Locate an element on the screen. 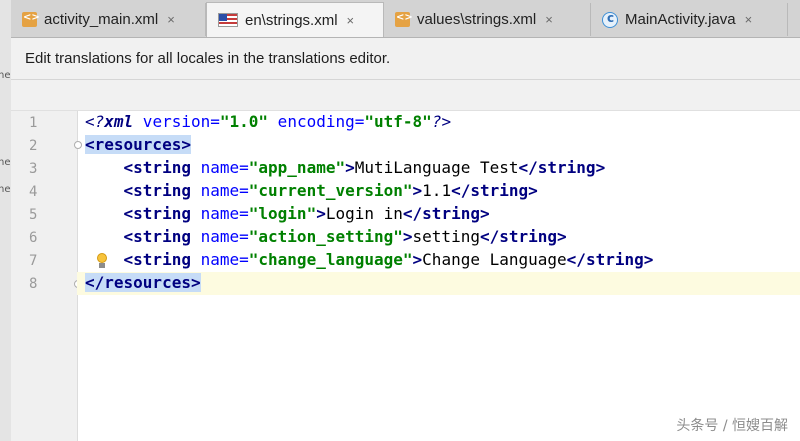  tab-activity-main-xml: activity_main.xml × is located at coordinates (108, 19).